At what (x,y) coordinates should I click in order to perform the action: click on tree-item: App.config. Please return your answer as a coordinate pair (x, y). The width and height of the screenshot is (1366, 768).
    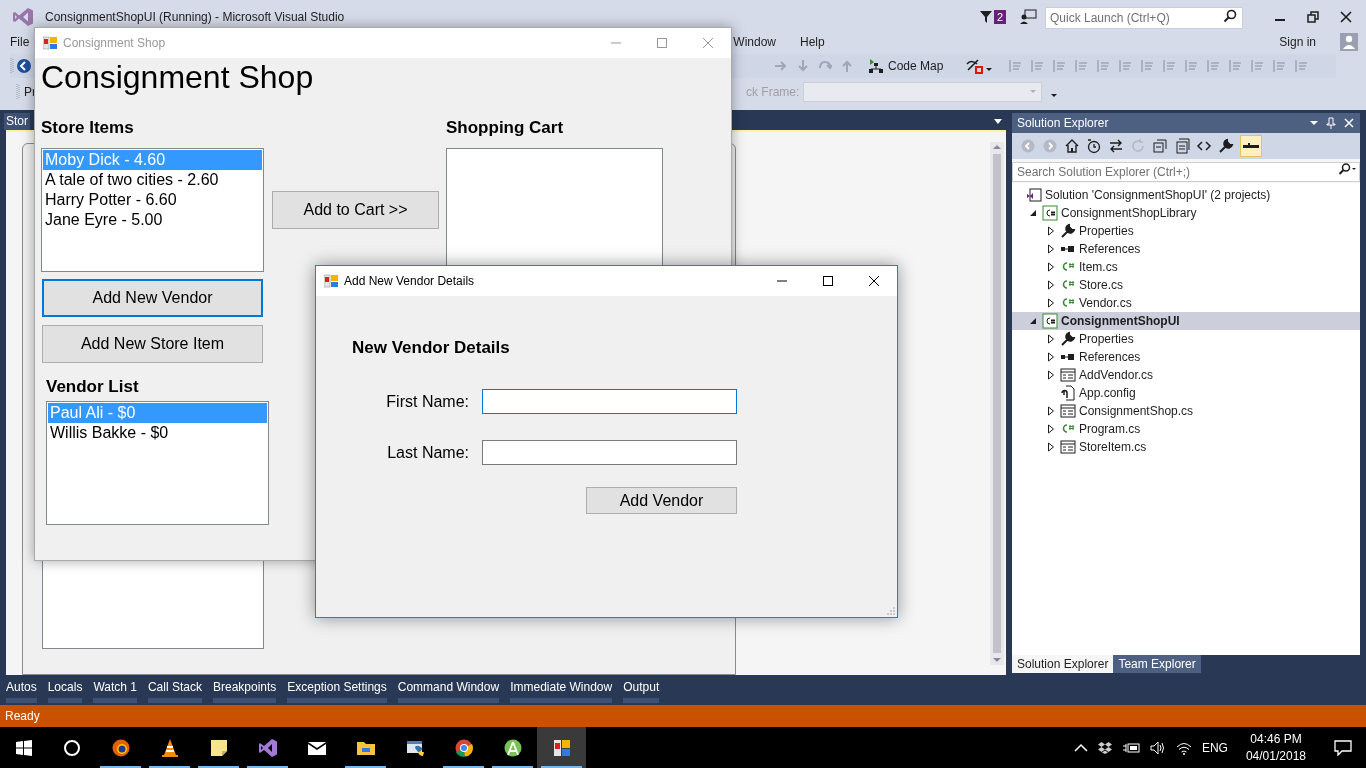
    Looking at the image, I should click on (1186, 393).